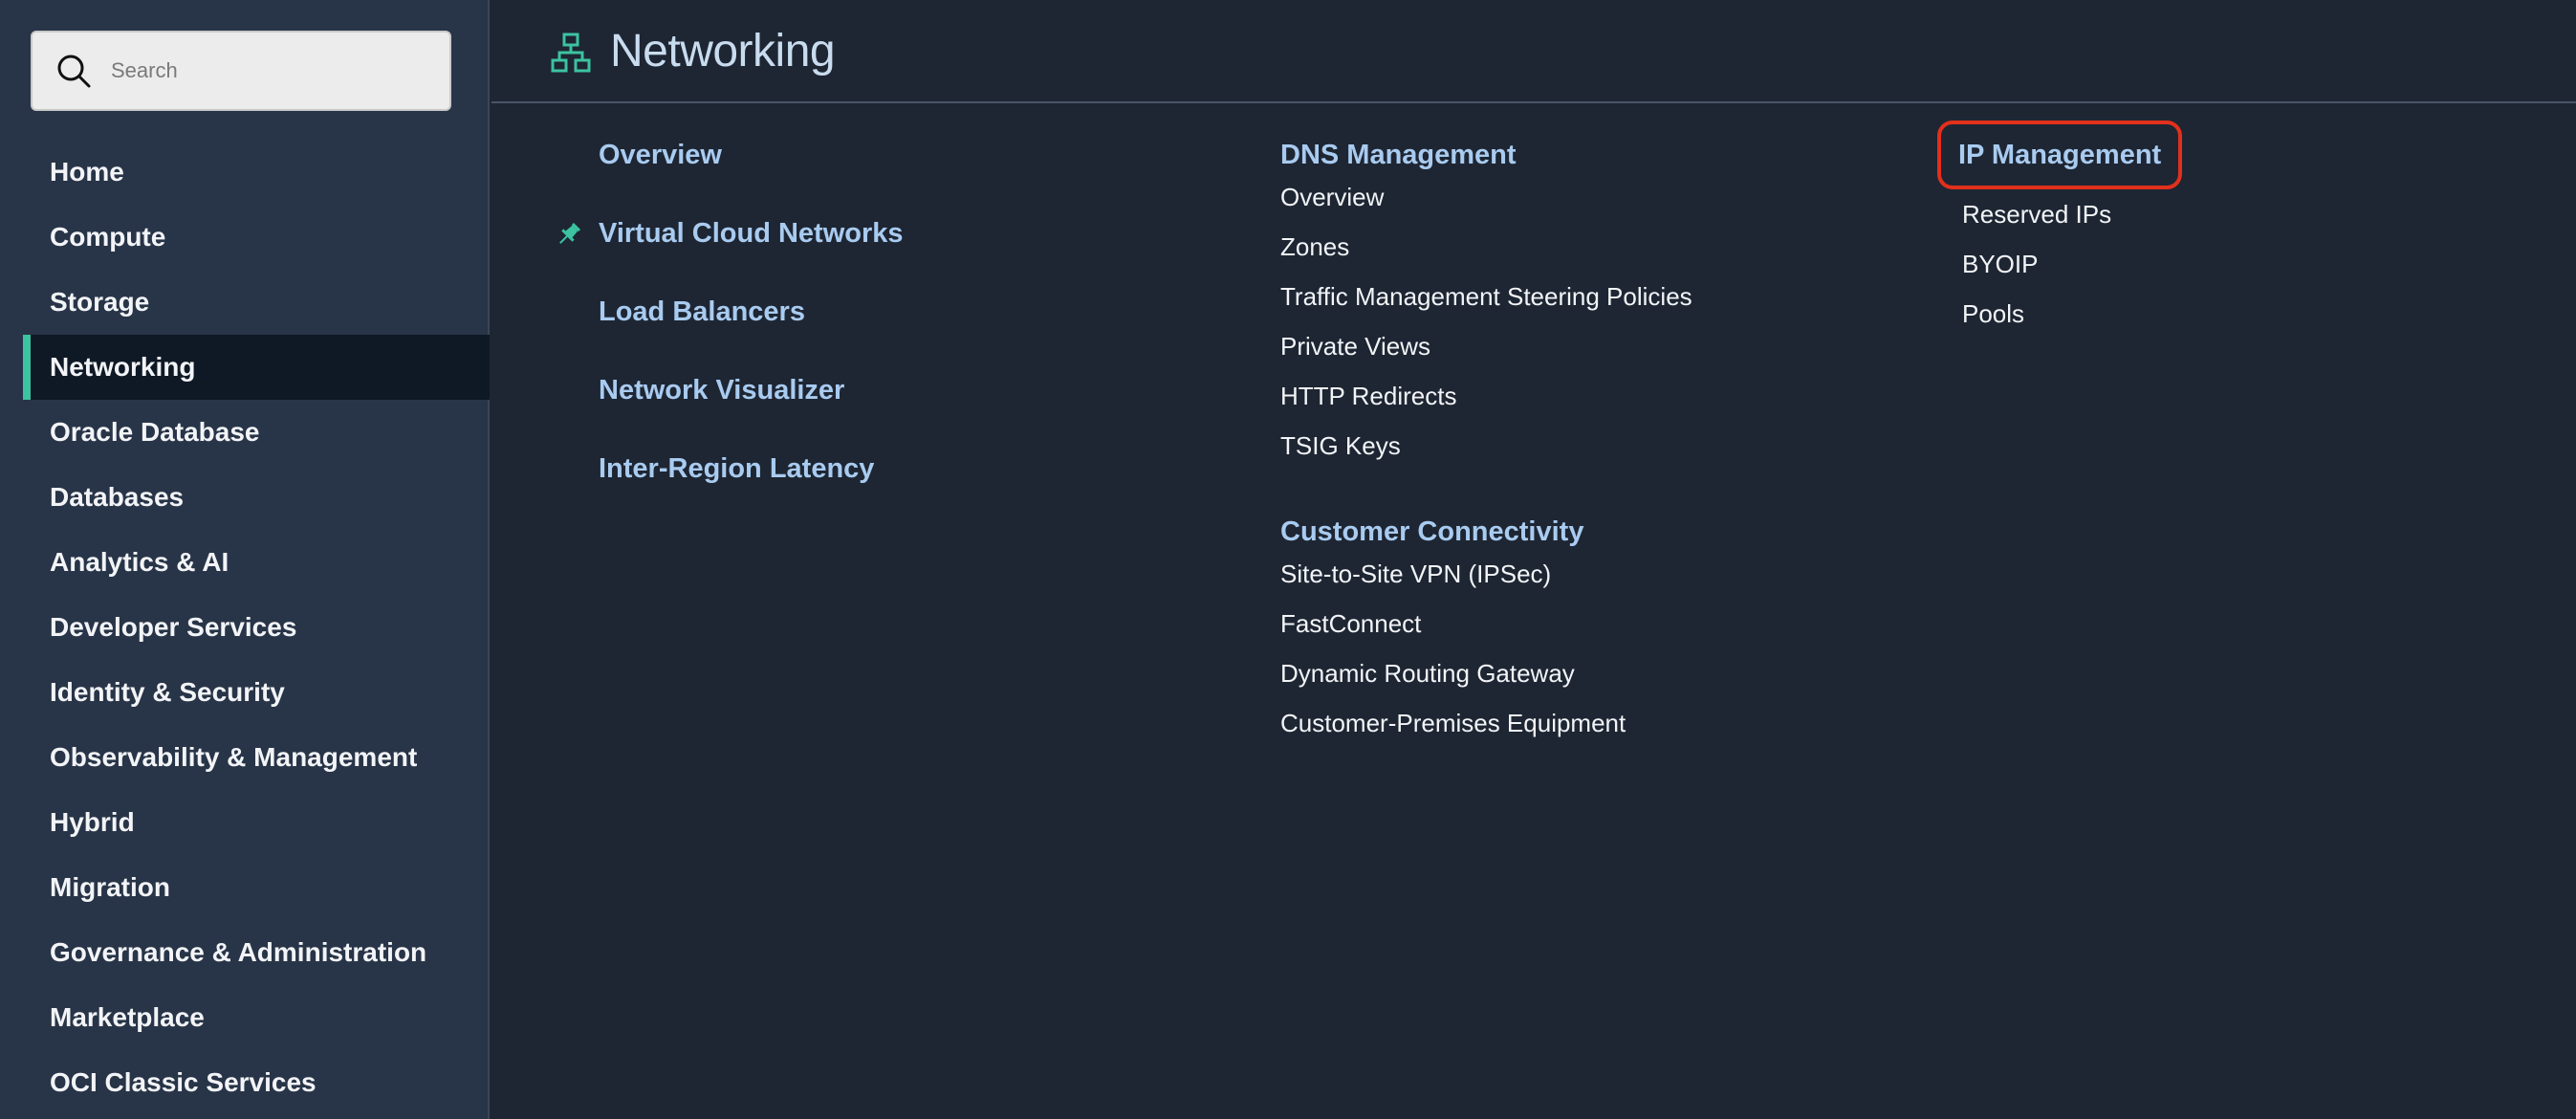 This screenshot has height=1119, width=2576. I want to click on sidebar-item-storage: Storage, so click(245, 302).